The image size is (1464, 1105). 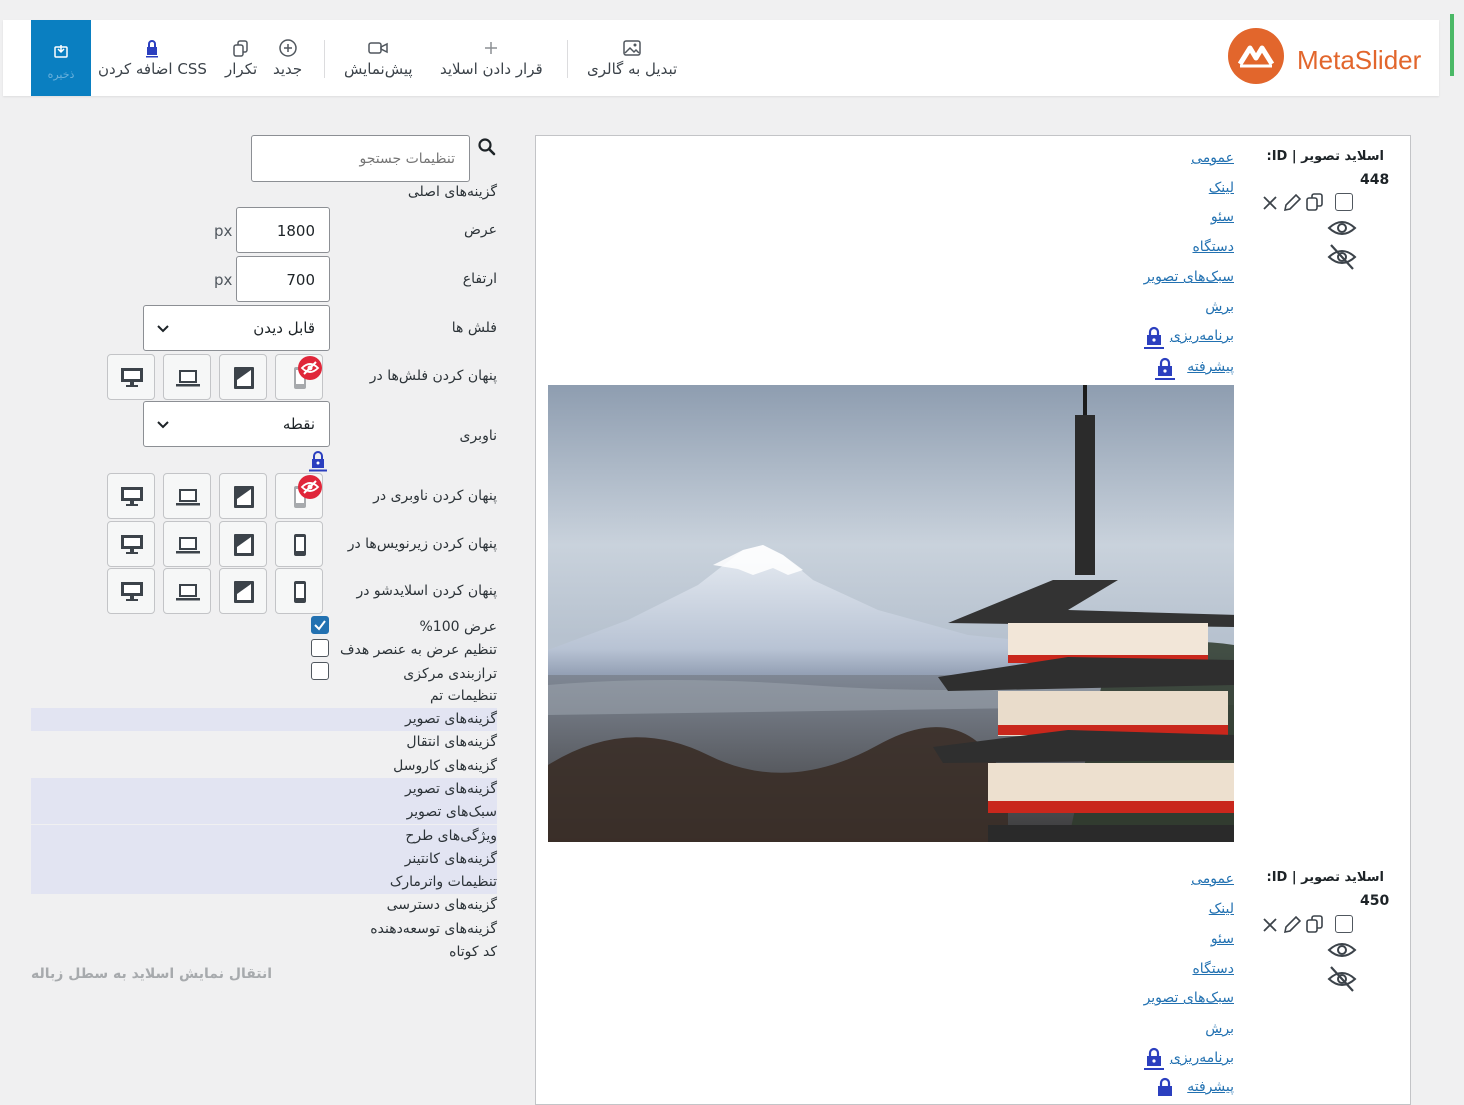 What do you see at coordinates (152, 69) in the screenshot?
I see `add-css-label: اضافه کردن CSS` at bounding box center [152, 69].